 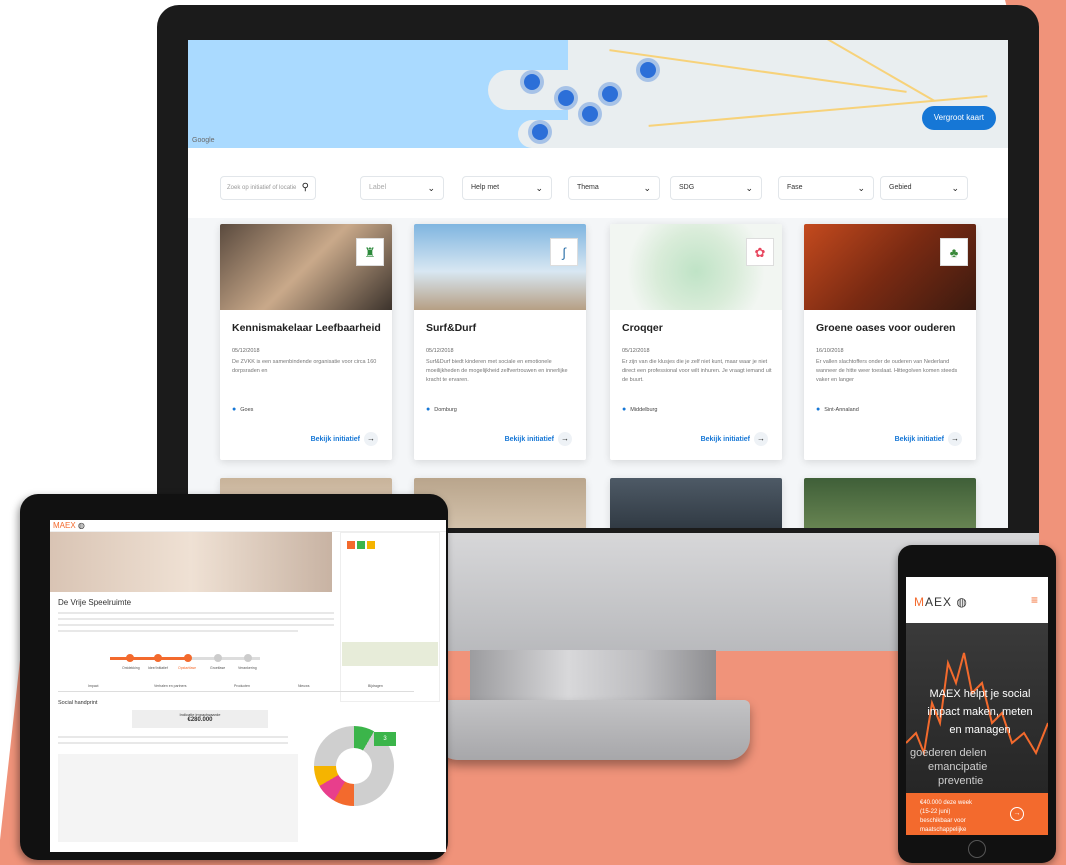 What do you see at coordinates (795, 187) in the screenshot?
I see `filter-phase-text: Fase` at bounding box center [795, 187].